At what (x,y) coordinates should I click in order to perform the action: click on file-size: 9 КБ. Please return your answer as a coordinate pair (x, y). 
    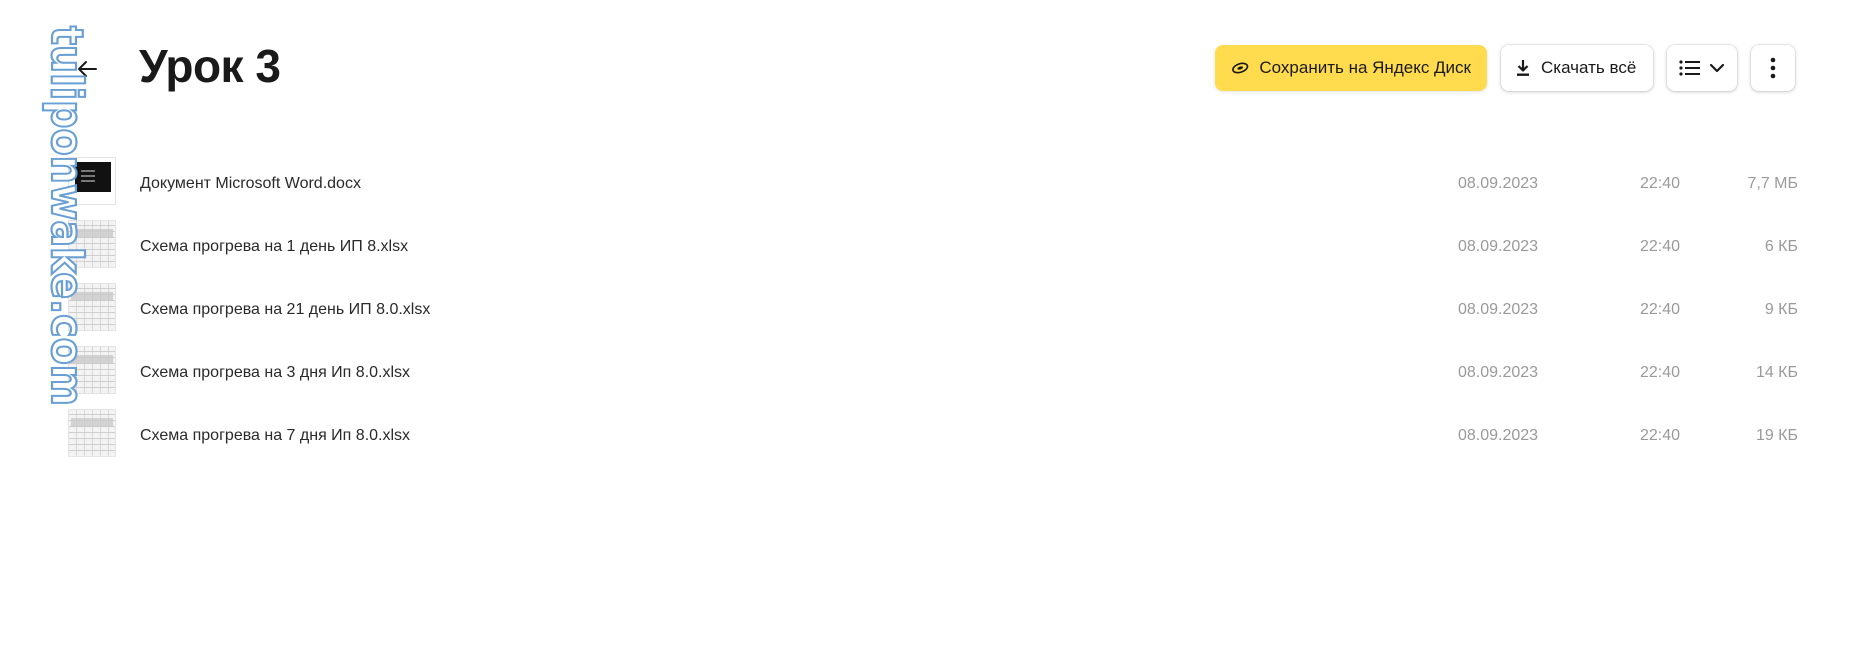
    Looking at the image, I should click on (1781, 309).